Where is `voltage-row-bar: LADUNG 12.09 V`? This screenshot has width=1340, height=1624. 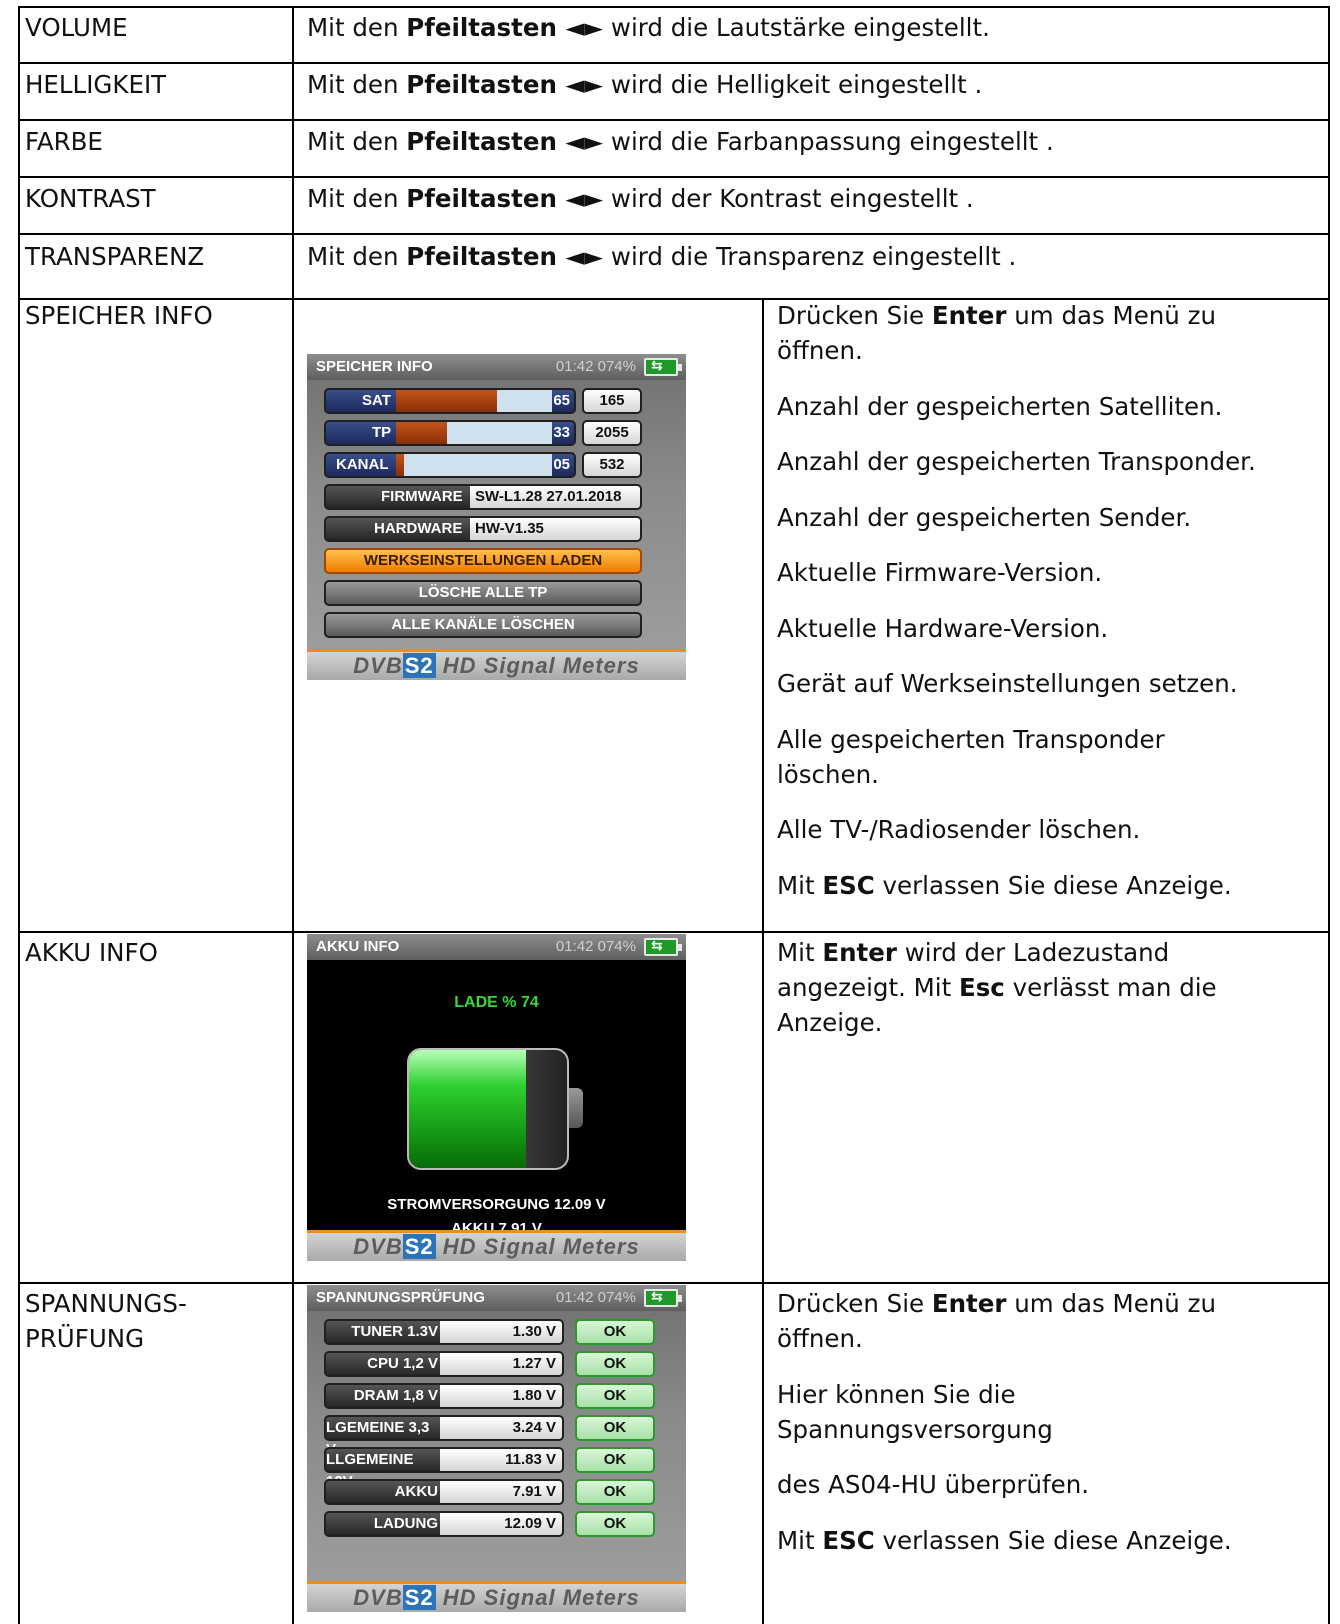
voltage-row-bar: LADUNG 12.09 V is located at coordinates (444, 1524).